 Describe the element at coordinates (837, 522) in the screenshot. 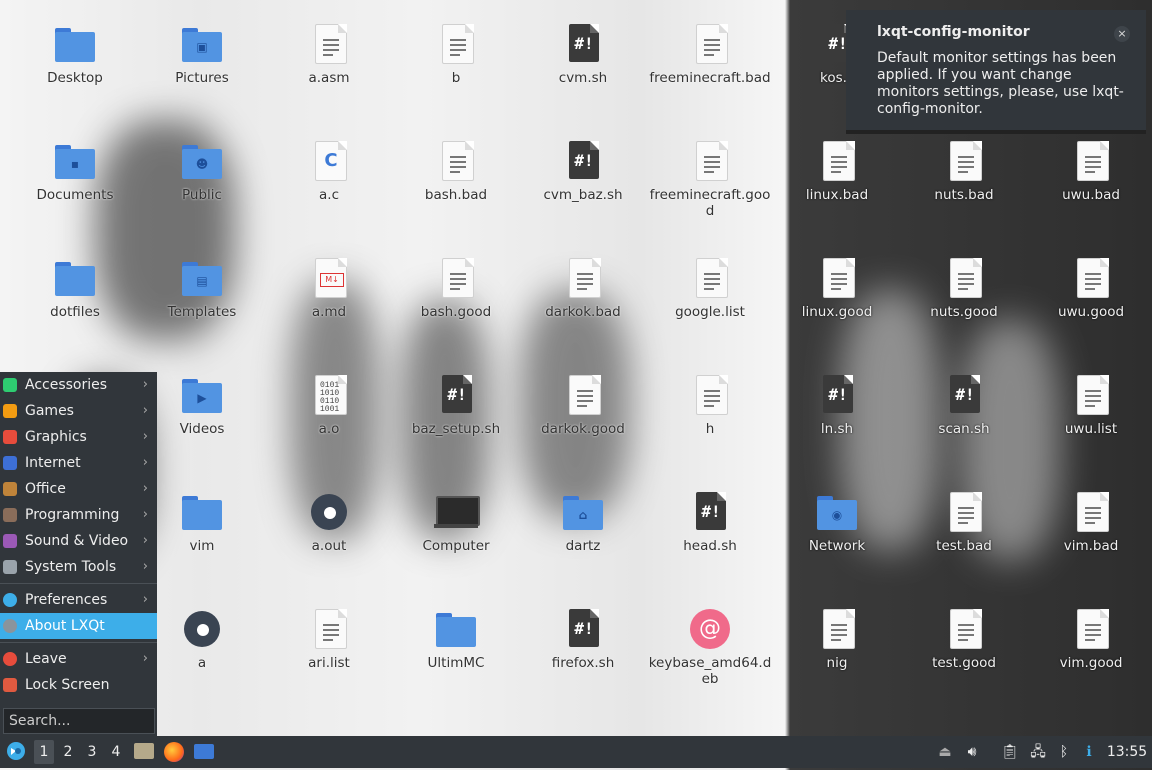

I see `desktop-icon-network: ◉ Network` at that location.